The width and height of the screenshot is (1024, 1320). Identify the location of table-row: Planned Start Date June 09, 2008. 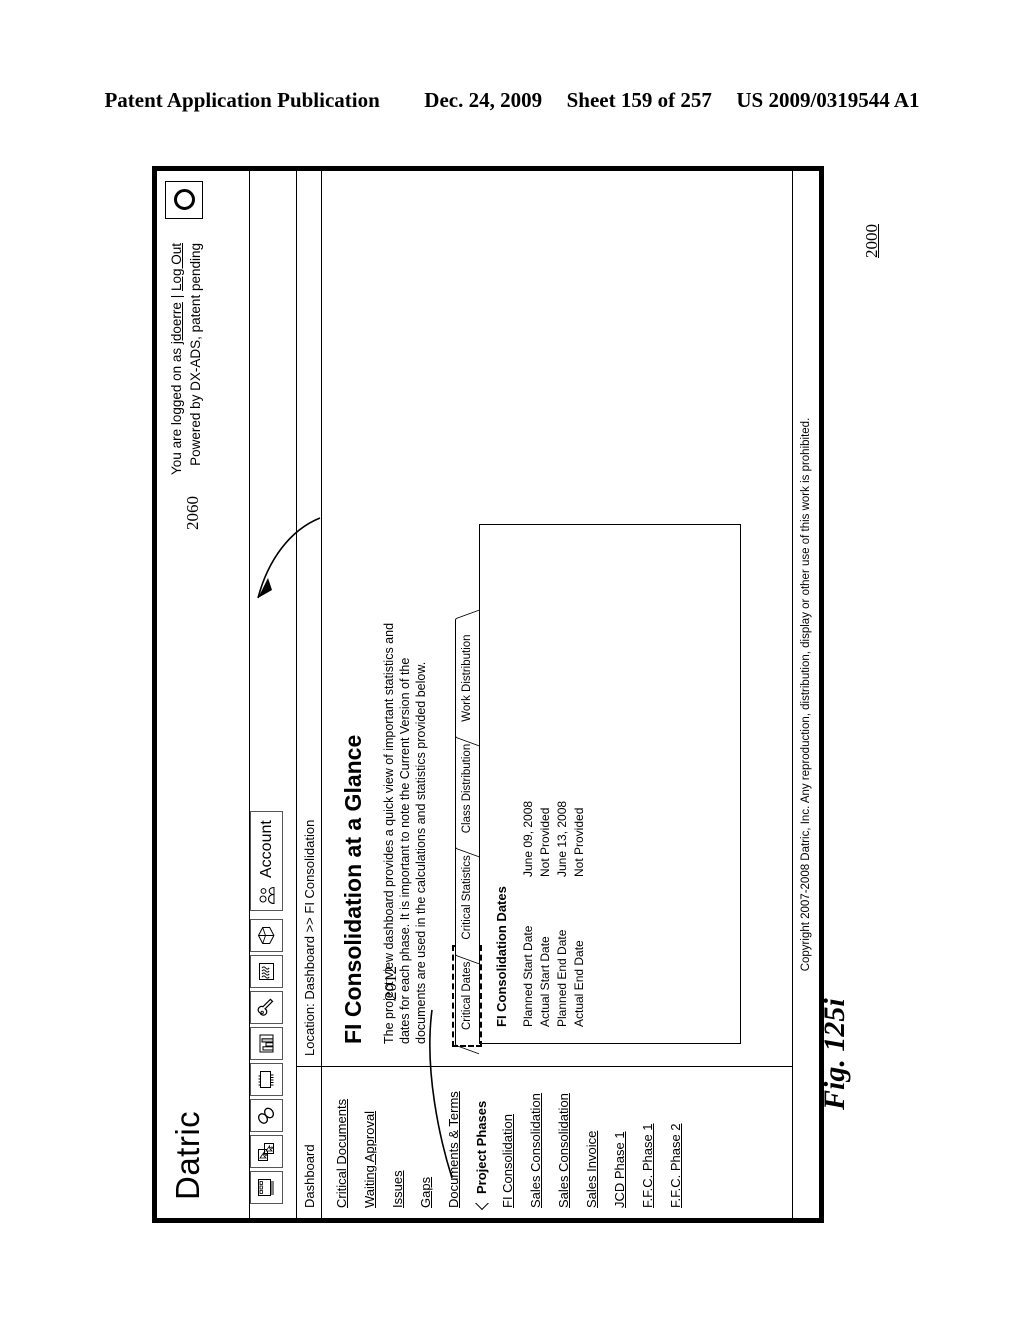
(529, 914).